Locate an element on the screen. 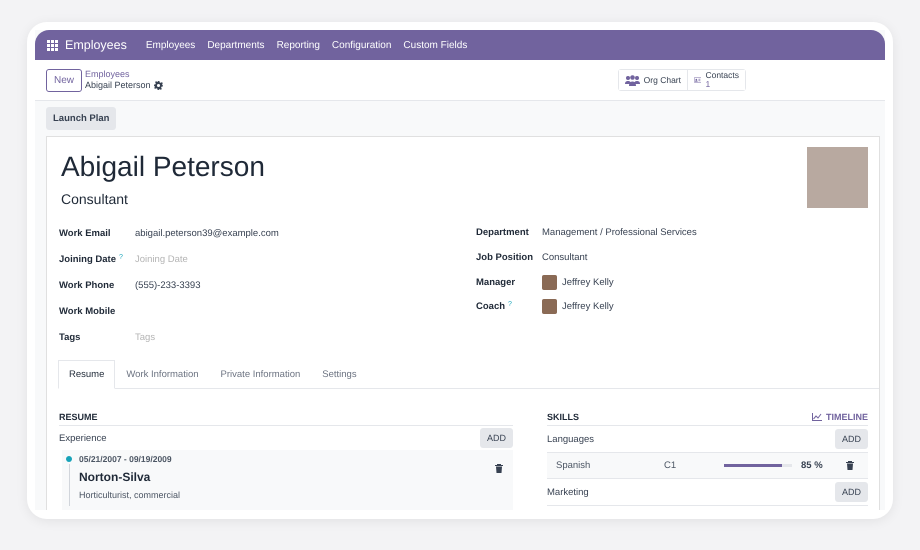 The width and height of the screenshot is (920, 550). entry-description: Horticulturist, commercial is located at coordinates (130, 495).